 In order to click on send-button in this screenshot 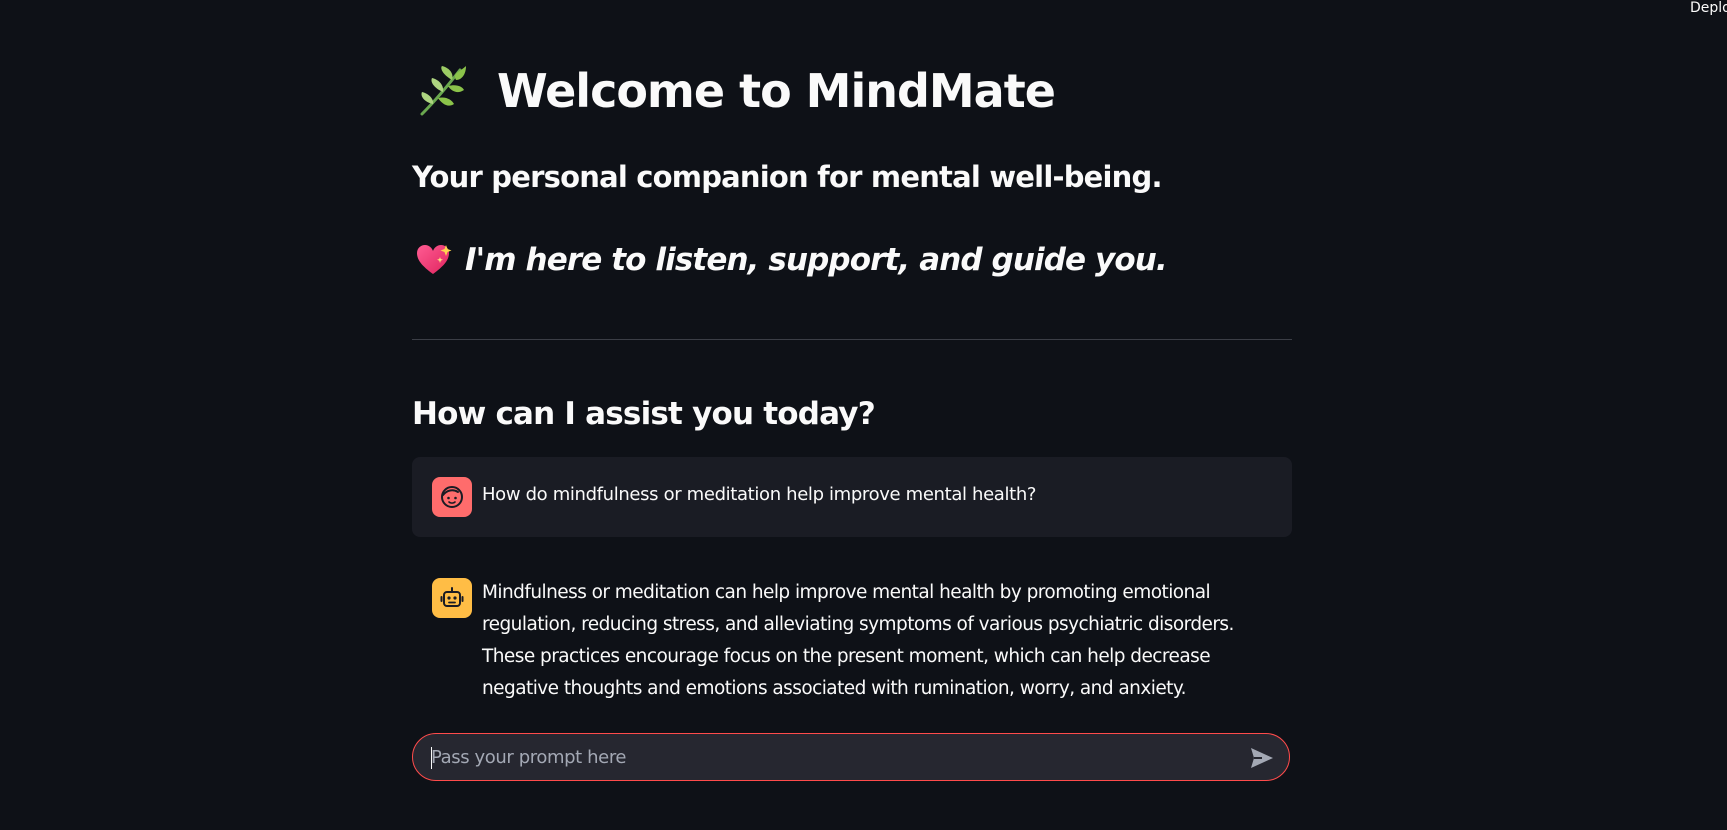, I will do `click(1262, 758)`.